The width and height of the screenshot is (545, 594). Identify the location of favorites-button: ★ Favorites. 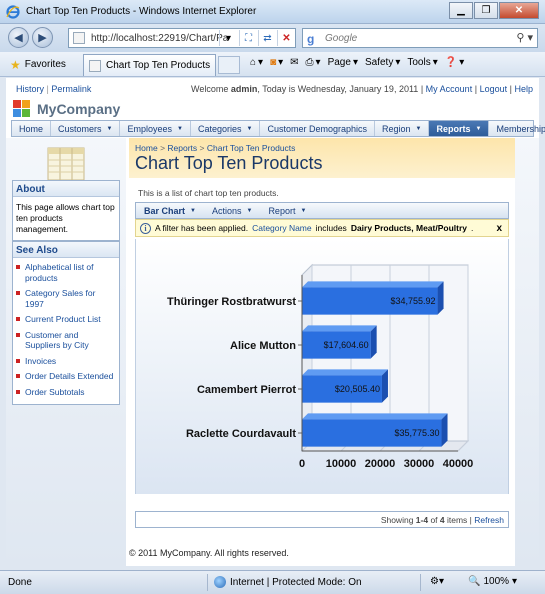
(38, 64).